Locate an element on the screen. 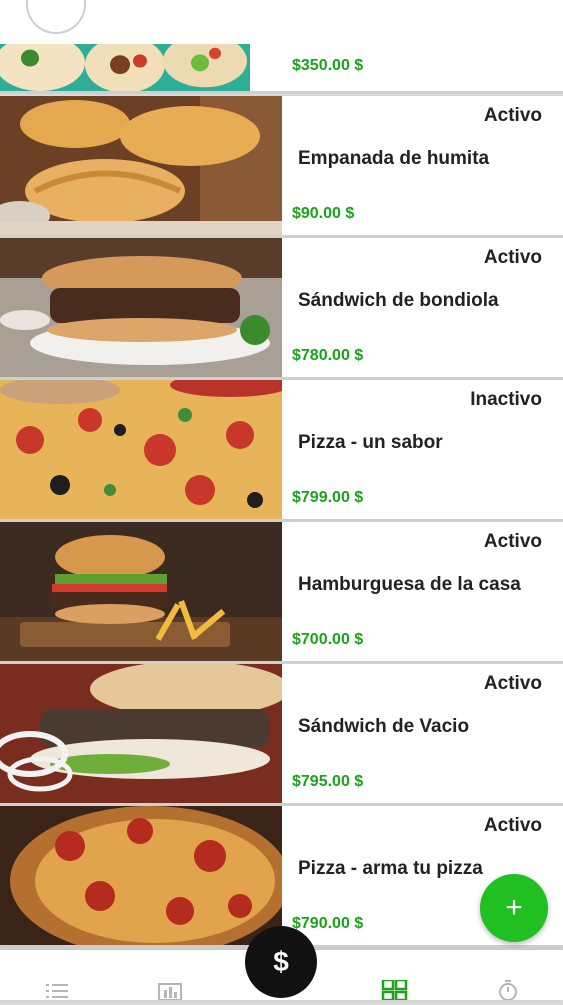 Image resolution: width=563 pixels, height=1005 pixels. wrap-image is located at coordinates (141, 67).